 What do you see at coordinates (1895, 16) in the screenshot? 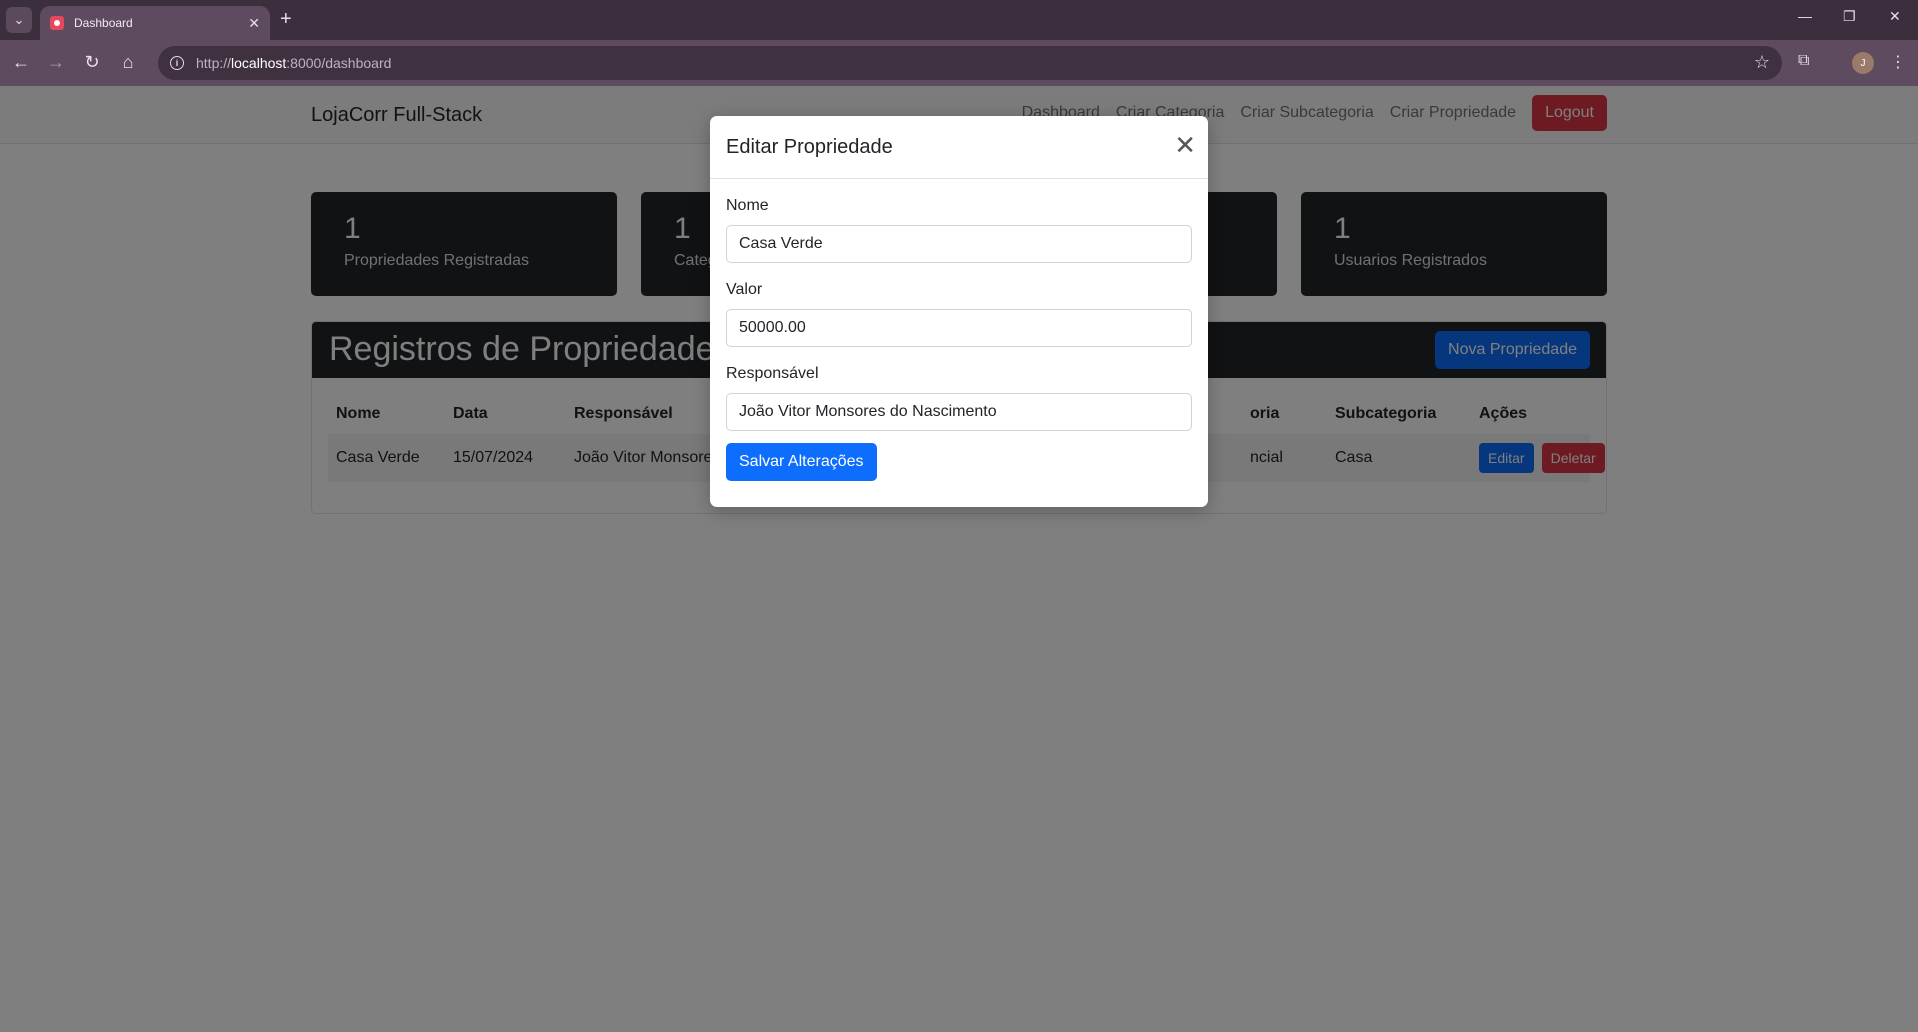
I see `window-close-icon: ✕` at bounding box center [1895, 16].